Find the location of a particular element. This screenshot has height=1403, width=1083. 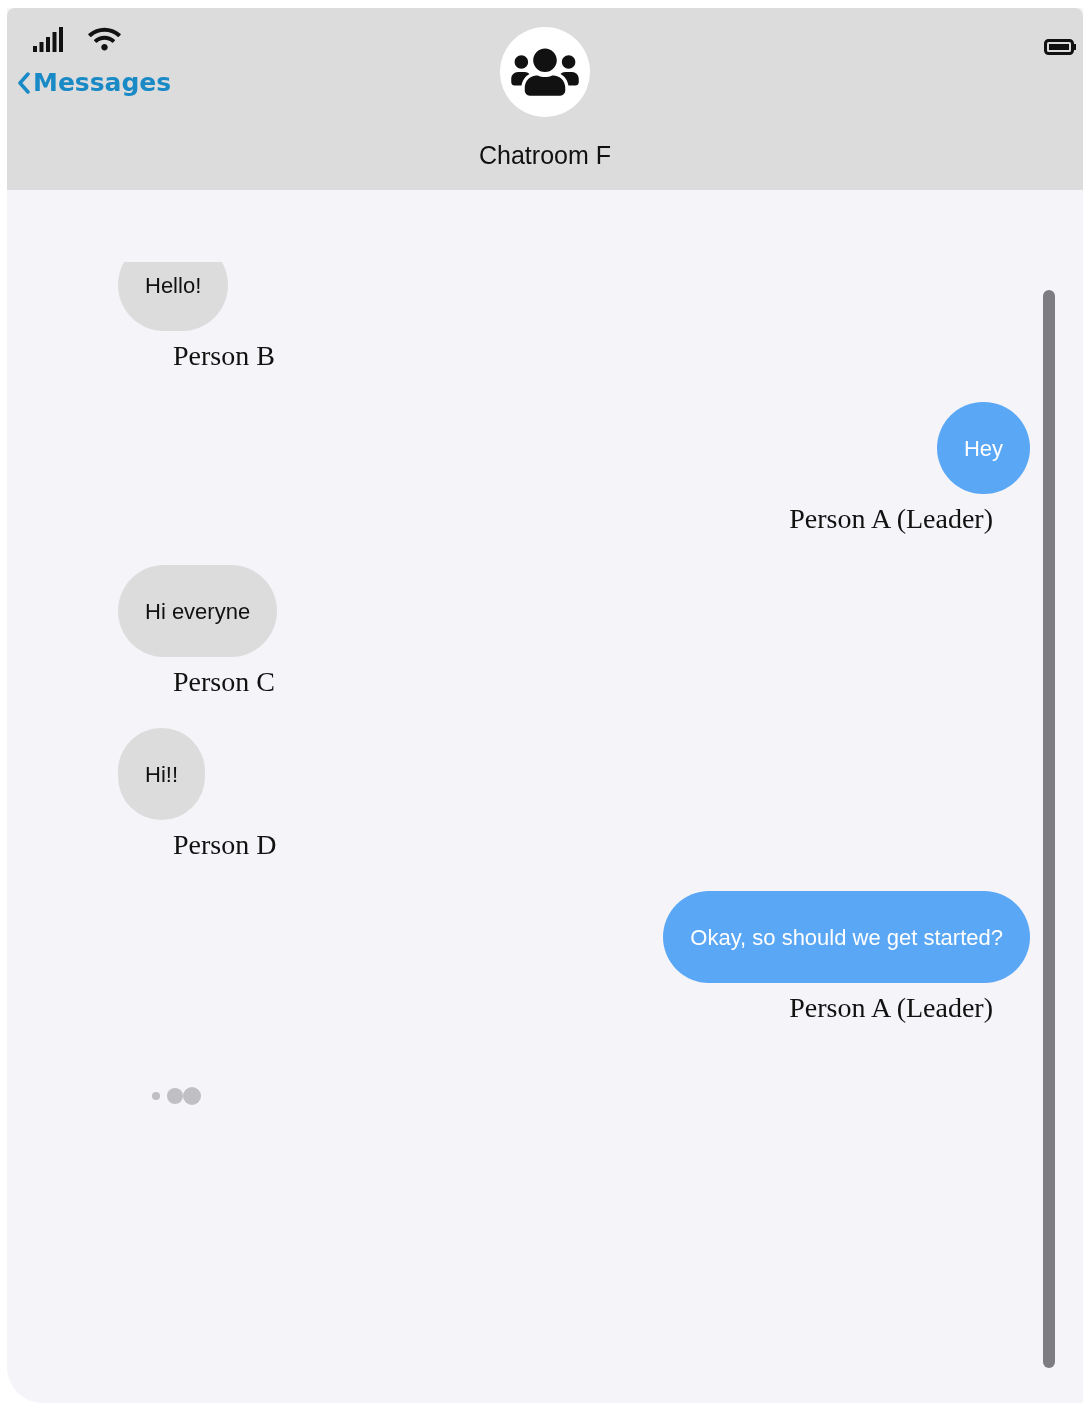

chevron-left-icon is located at coordinates (24, 82).